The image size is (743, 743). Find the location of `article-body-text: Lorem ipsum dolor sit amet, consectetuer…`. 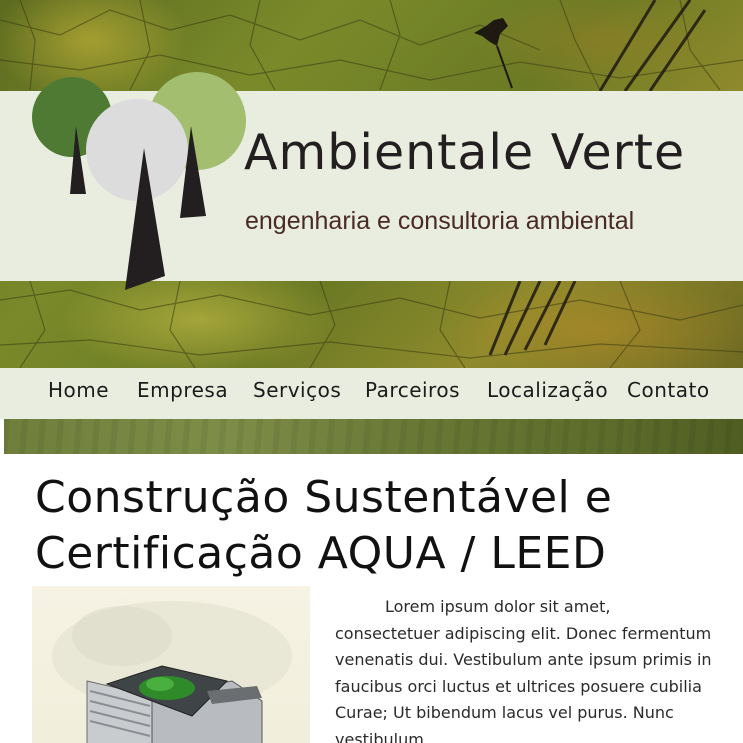

article-body-text: Lorem ipsum dolor sit amet, consectetuer… is located at coordinates (525, 668).